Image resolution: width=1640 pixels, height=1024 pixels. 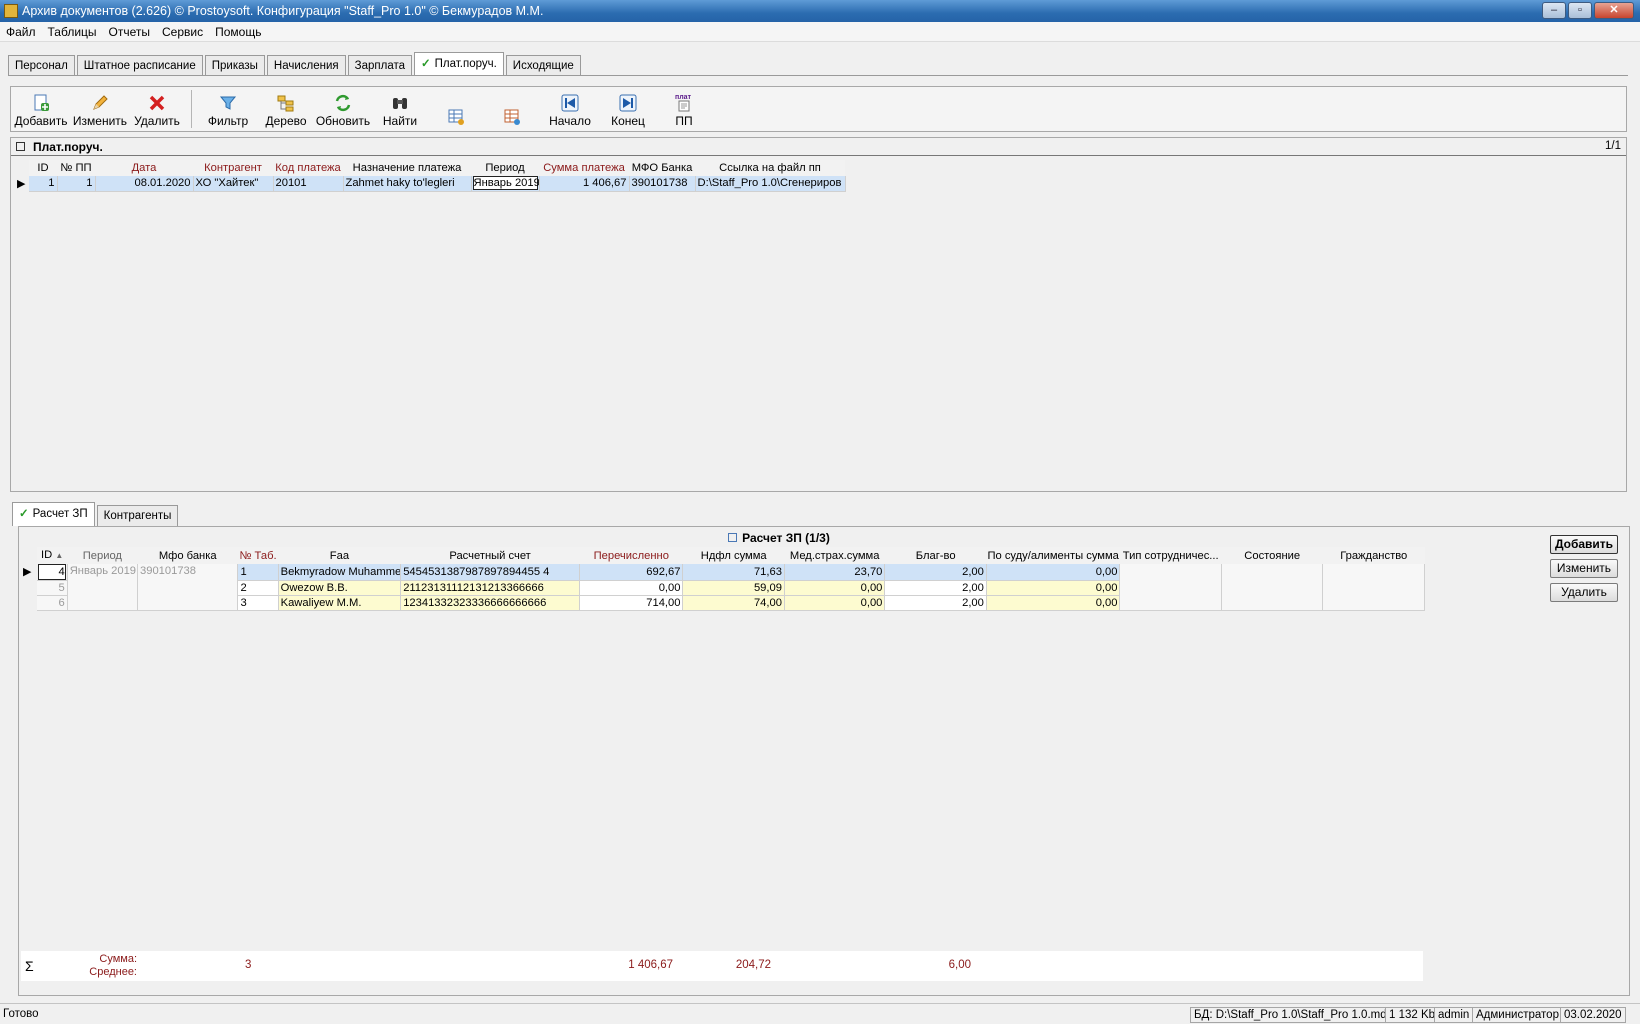 I want to click on menu-tables: Таблицы, so click(x=72, y=31).